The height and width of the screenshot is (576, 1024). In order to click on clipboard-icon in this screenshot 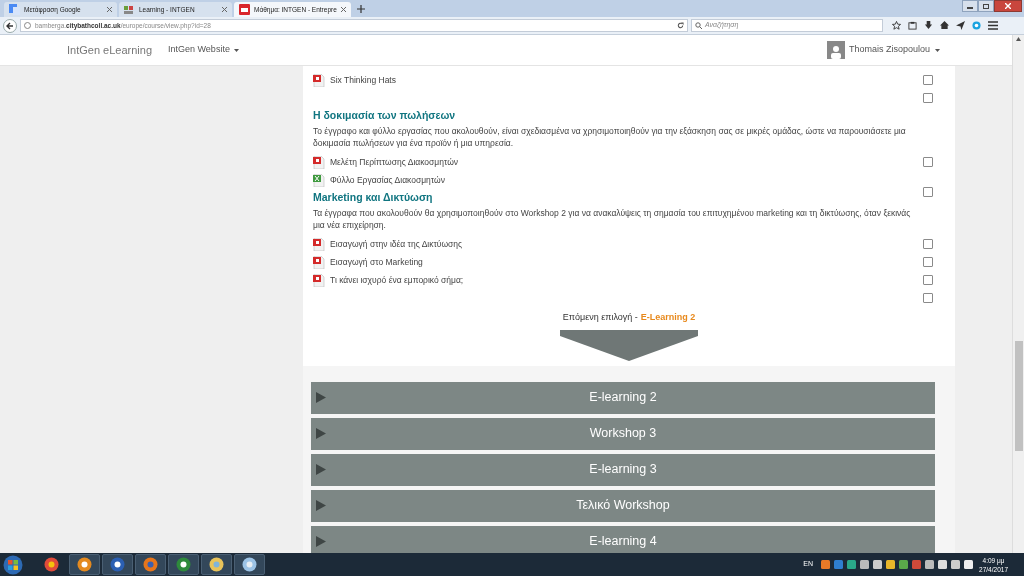, I will do `click(912, 25)`.